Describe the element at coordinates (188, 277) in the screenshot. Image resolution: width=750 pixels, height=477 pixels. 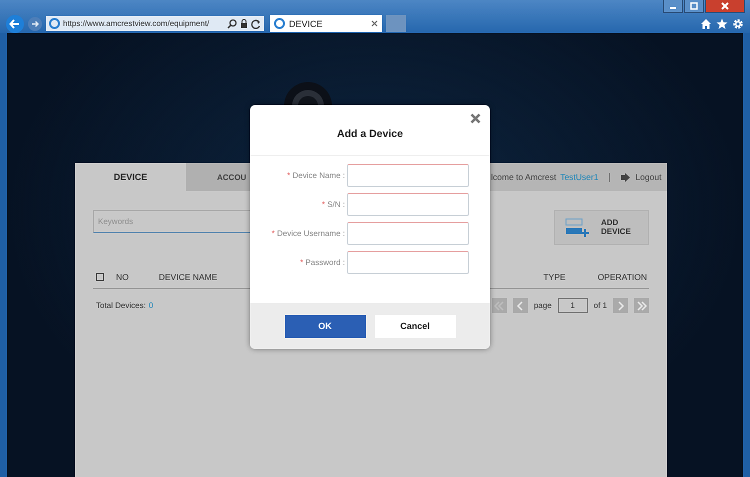
I see `column-header: DEVICE NAME` at that location.